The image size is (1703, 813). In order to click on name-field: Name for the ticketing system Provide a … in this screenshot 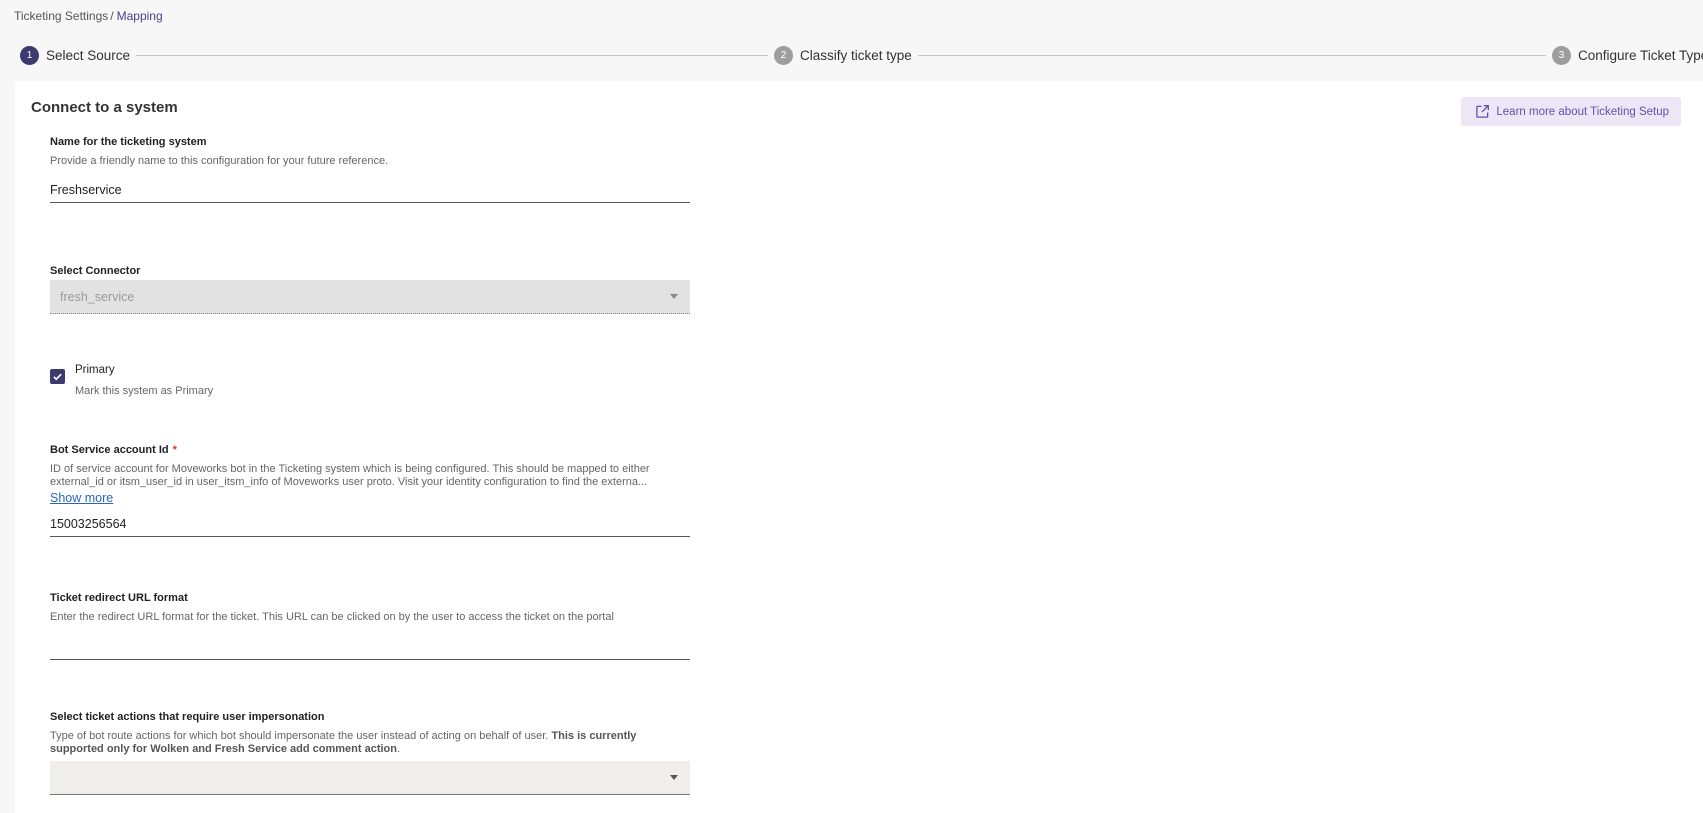, I will do `click(370, 169)`.